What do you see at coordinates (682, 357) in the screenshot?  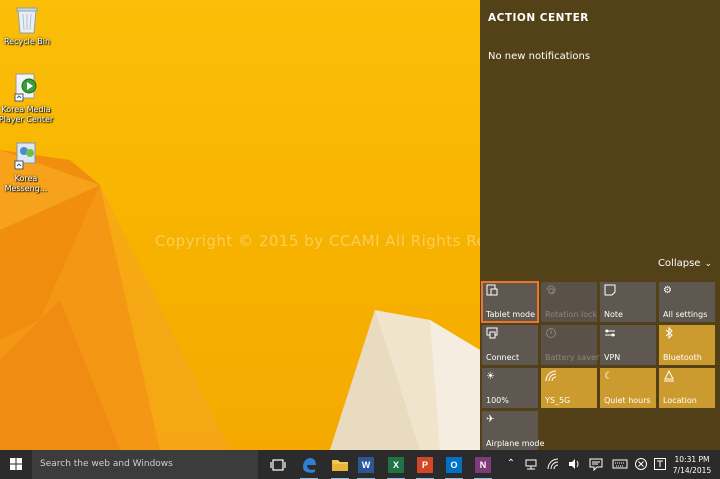 I see `tile-label: Bluetooth` at bounding box center [682, 357].